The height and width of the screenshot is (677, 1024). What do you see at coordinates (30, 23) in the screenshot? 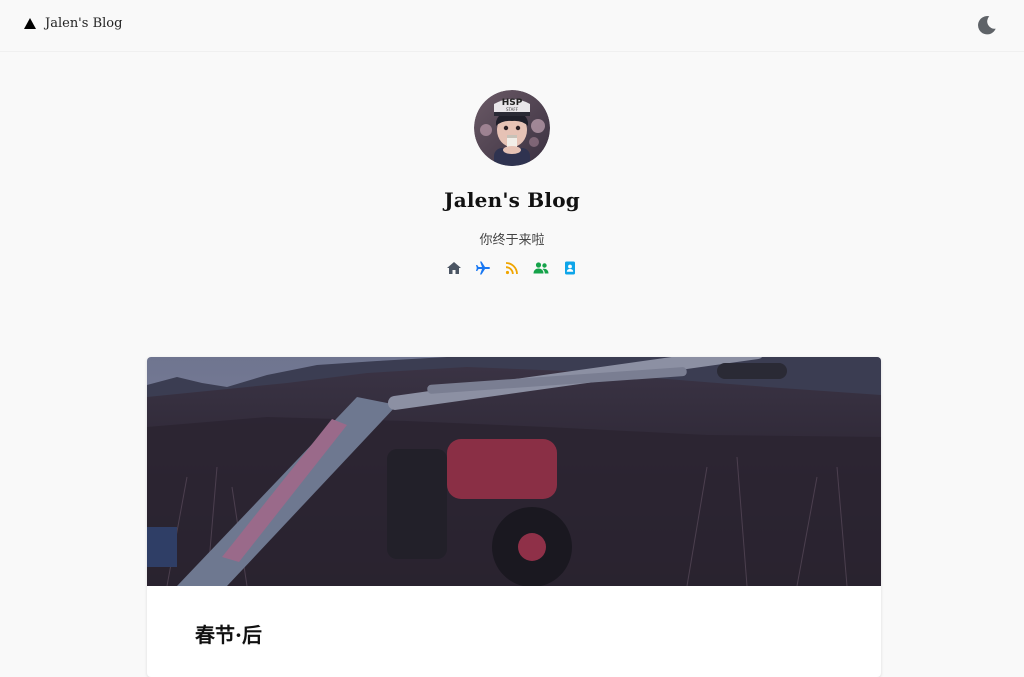
I see `triangle-logo-icon` at bounding box center [30, 23].